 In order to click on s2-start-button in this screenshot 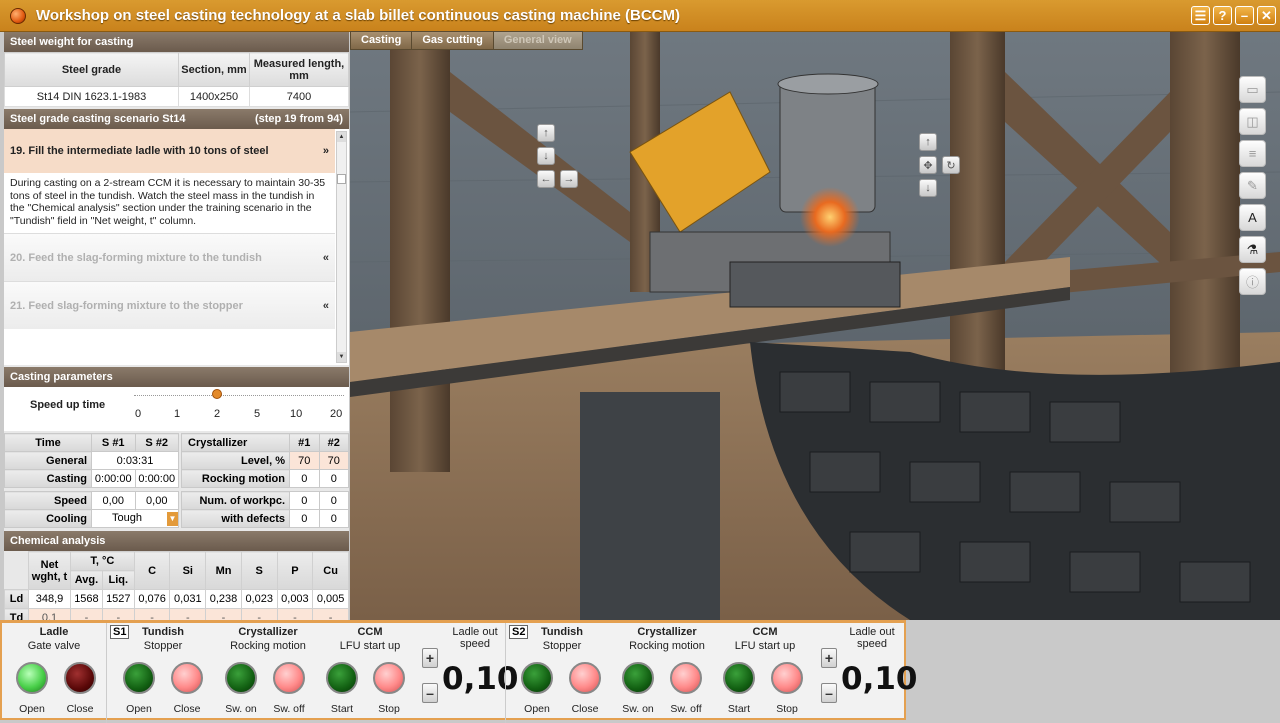, I will do `click(739, 678)`.